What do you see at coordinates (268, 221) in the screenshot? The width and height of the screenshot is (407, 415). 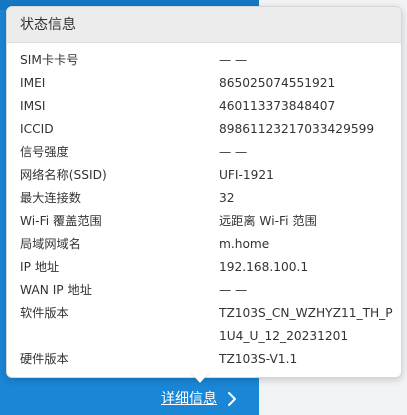 I see `info-value: 远距离 Wi-Fi 范围` at bounding box center [268, 221].